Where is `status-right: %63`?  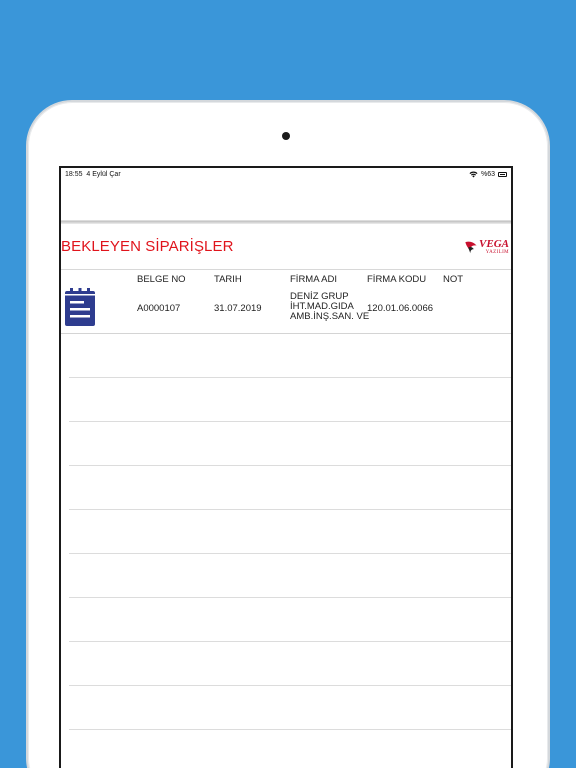
status-right: %63 is located at coordinates (488, 174).